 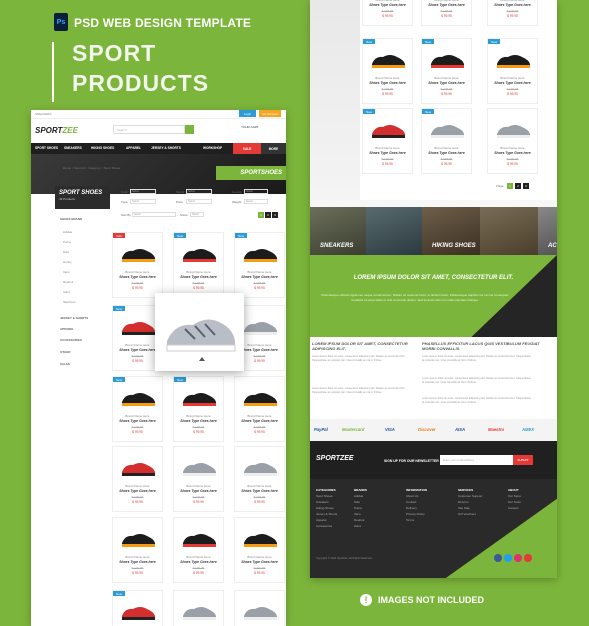 I want to click on nav-item-hiking: HIKING SHOES, so click(x=102, y=148).